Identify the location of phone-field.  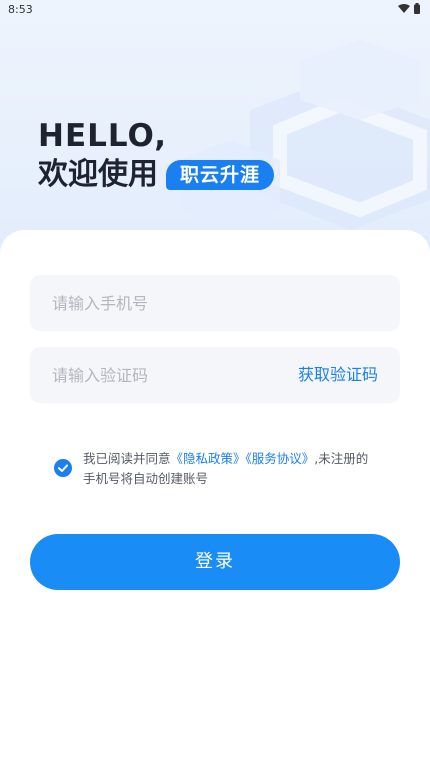
(215, 303).